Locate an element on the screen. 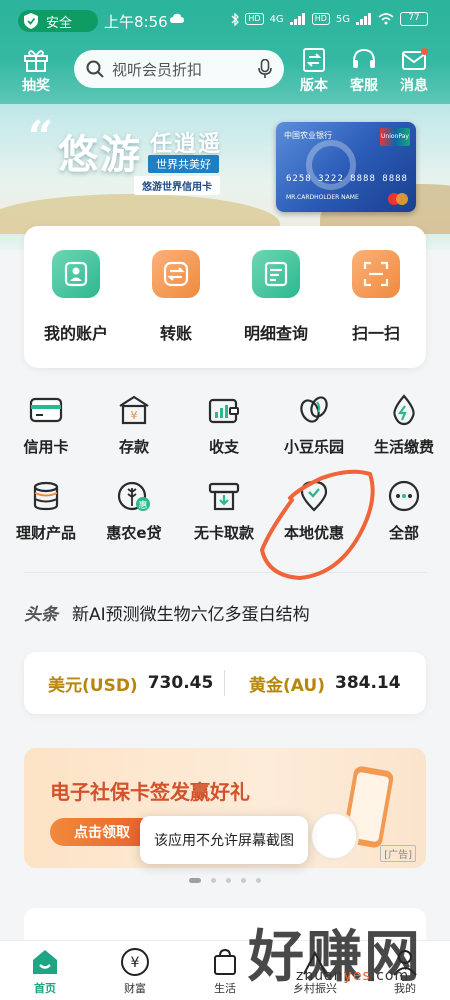 The height and width of the screenshot is (1000, 450). deposit-icon: ¥ is located at coordinates (134, 410).